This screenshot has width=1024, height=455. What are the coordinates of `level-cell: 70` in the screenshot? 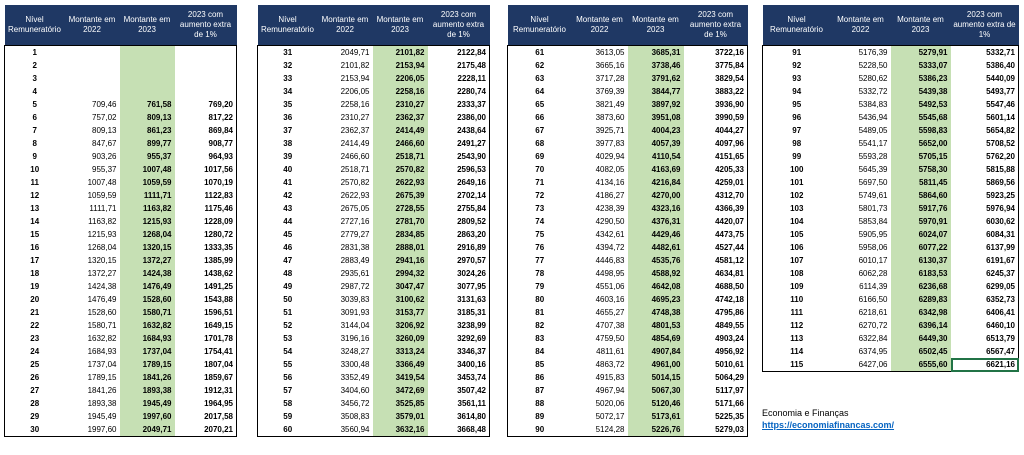 It's located at (540, 169).